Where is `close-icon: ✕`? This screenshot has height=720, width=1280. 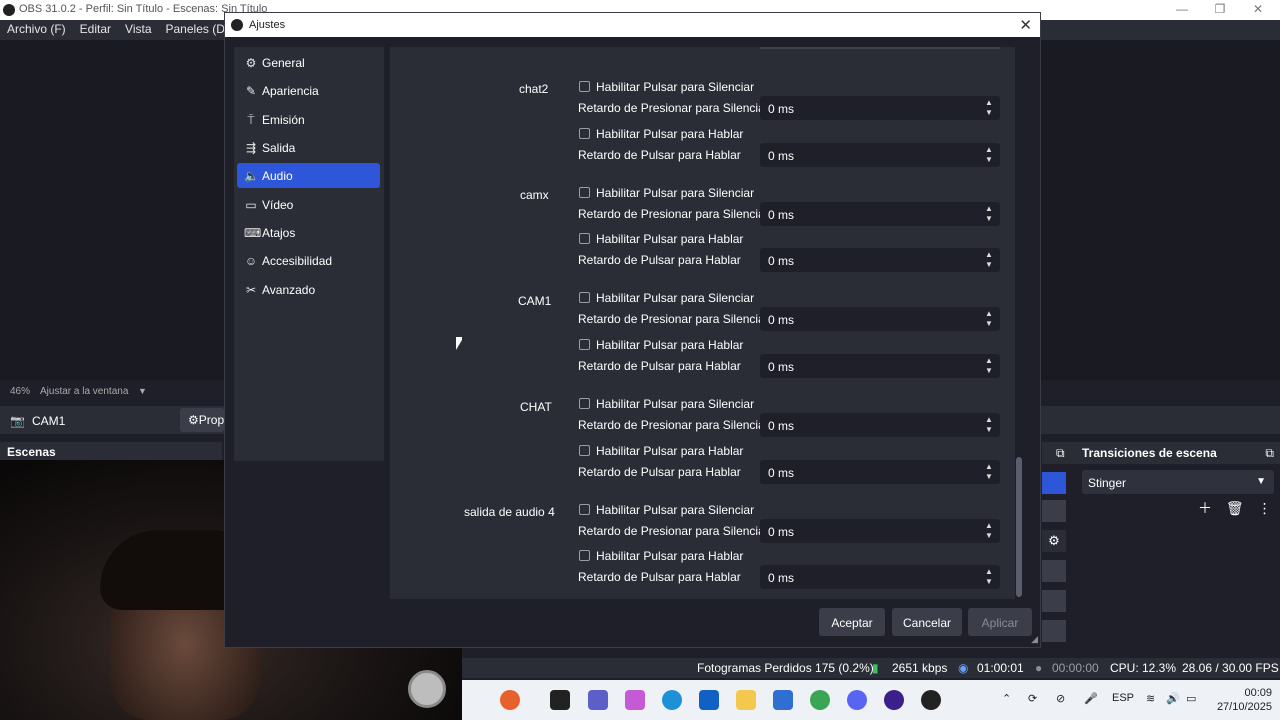 close-icon: ✕ is located at coordinates (1025, 25).